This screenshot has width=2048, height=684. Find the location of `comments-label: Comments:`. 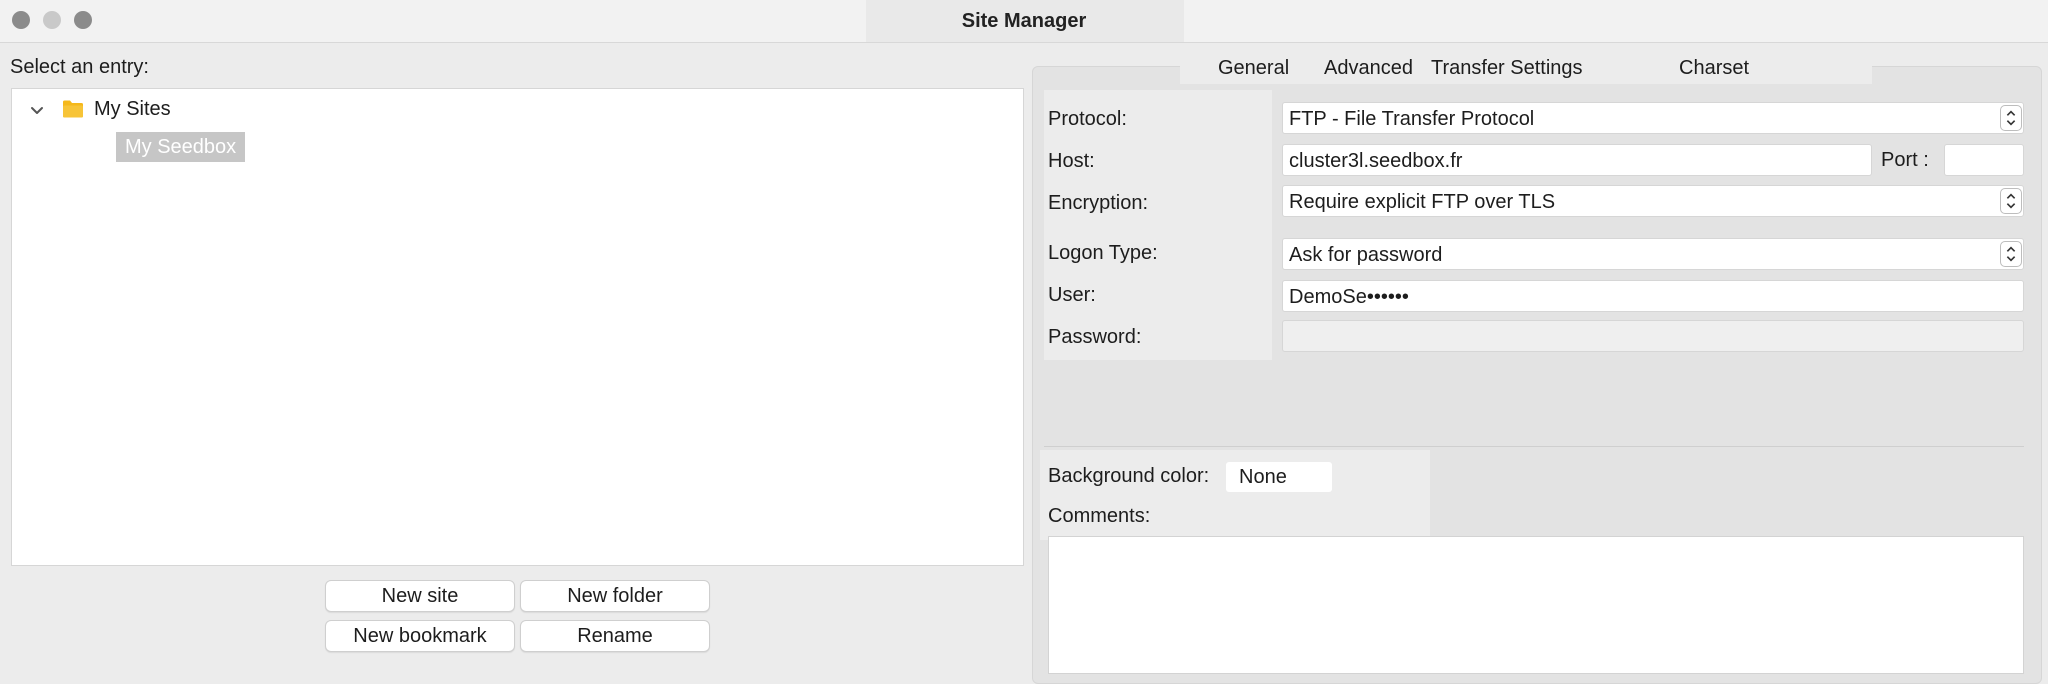

comments-label: Comments: is located at coordinates (1099, 516).